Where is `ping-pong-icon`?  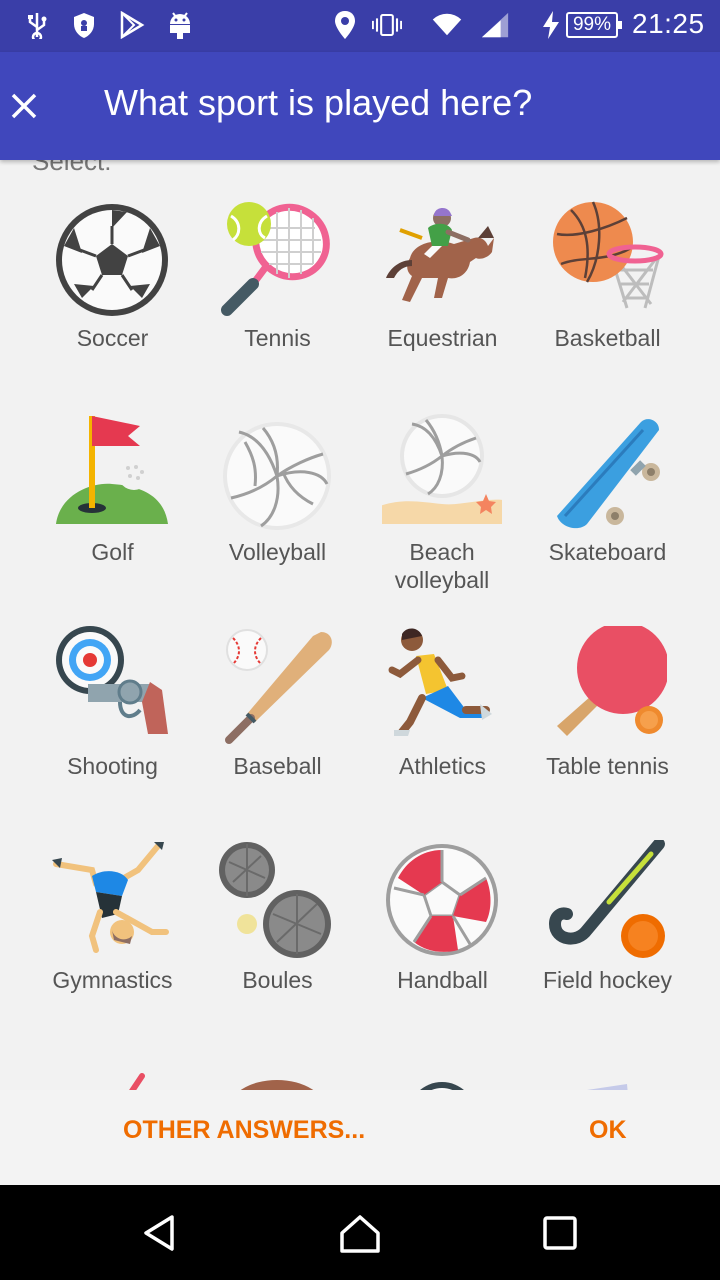
ping-pong-icon is located at coordinates (612, 681).